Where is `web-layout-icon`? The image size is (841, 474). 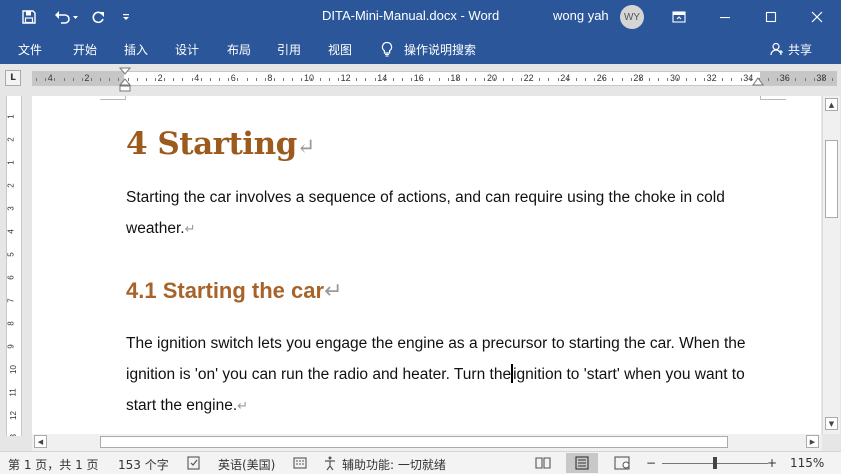 web-layout-icon is located at coordinates (623, 463).